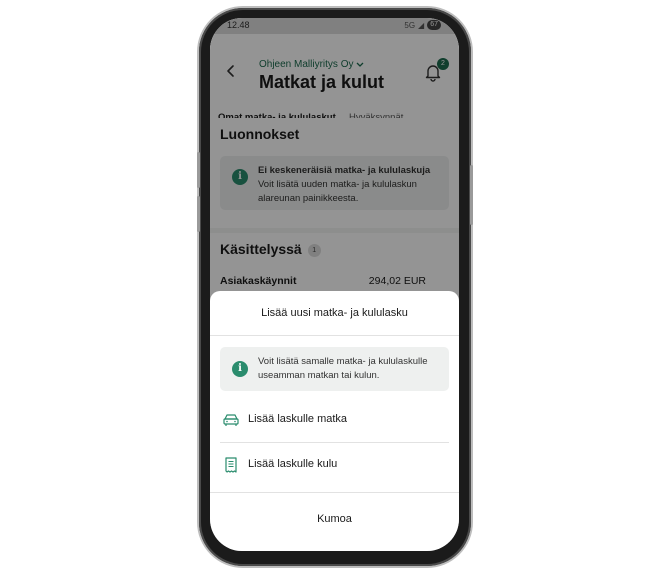  Describe the element at coordinates (231, 465) in the screenshot. I see `receipt-icon` at that location.